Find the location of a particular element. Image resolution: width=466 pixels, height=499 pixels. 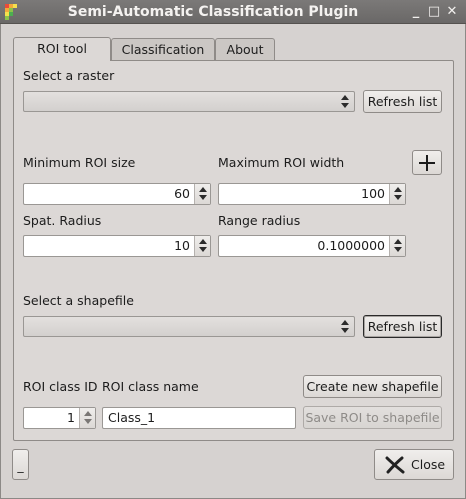

roi-class-name-input: Class_1 is located at coordinates (199, 418).